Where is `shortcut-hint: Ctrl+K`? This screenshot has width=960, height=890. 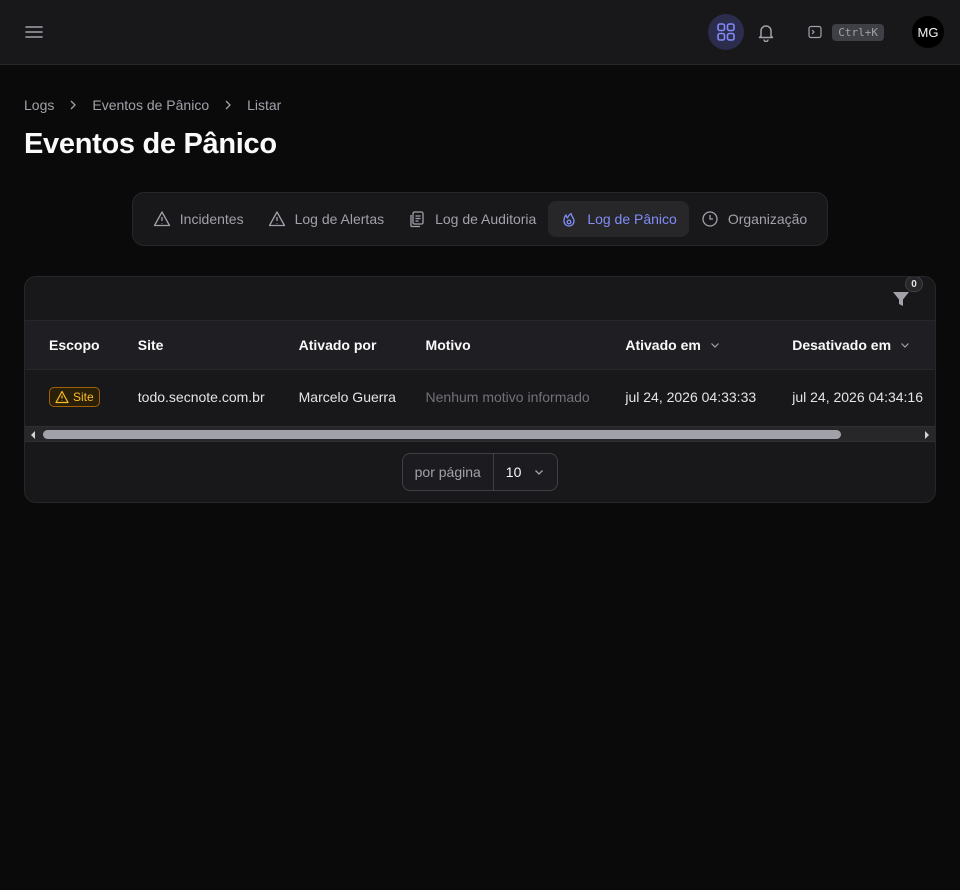 shortcut-hint: Ctrl+K is located at coordinates (858, 32).